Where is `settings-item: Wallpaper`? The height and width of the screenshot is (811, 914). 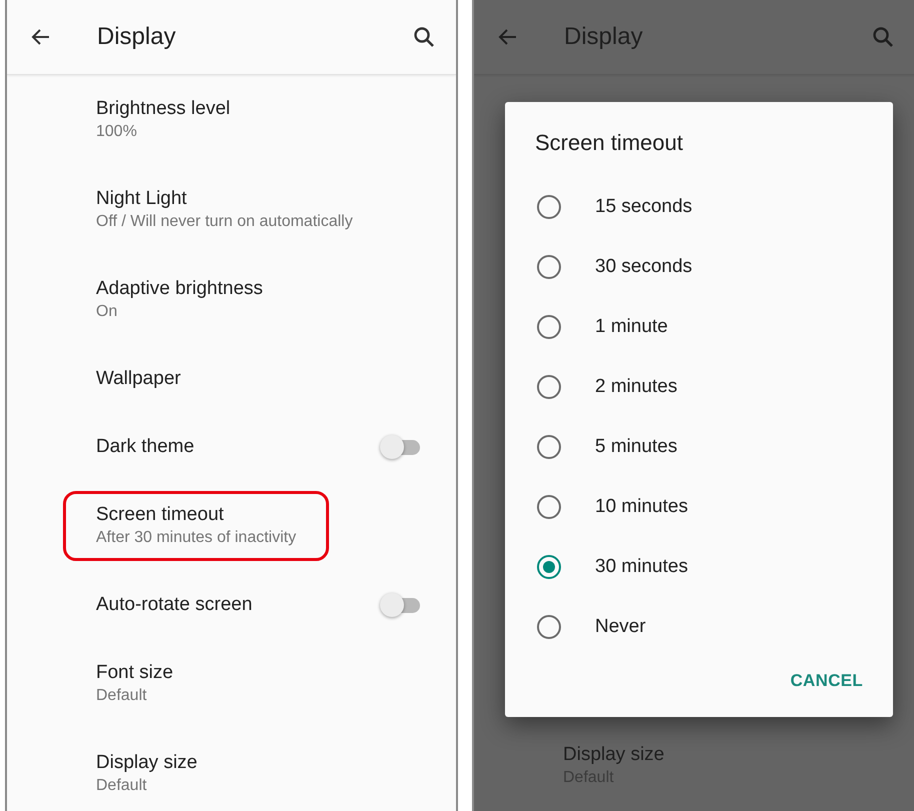 settings-item: Wallpaper is located at coordinates (231, 379).